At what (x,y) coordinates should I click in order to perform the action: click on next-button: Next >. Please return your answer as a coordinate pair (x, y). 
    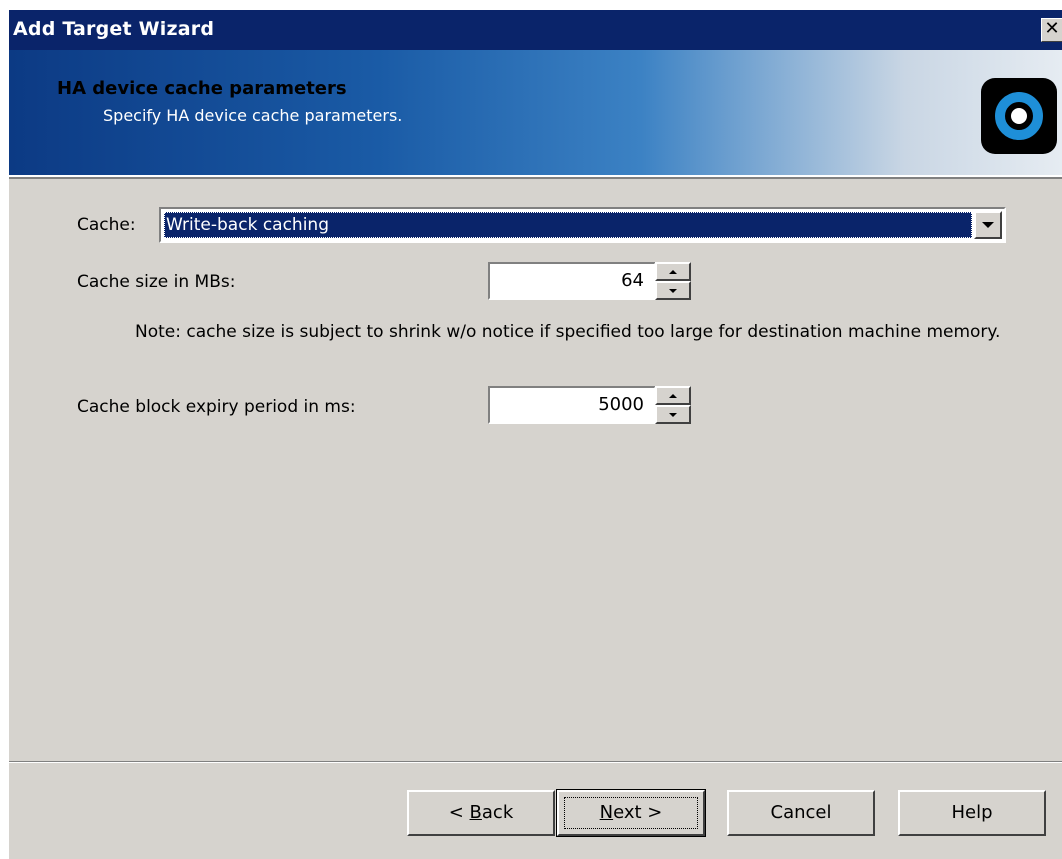
    Looking at the image, I should click on (631, 813).